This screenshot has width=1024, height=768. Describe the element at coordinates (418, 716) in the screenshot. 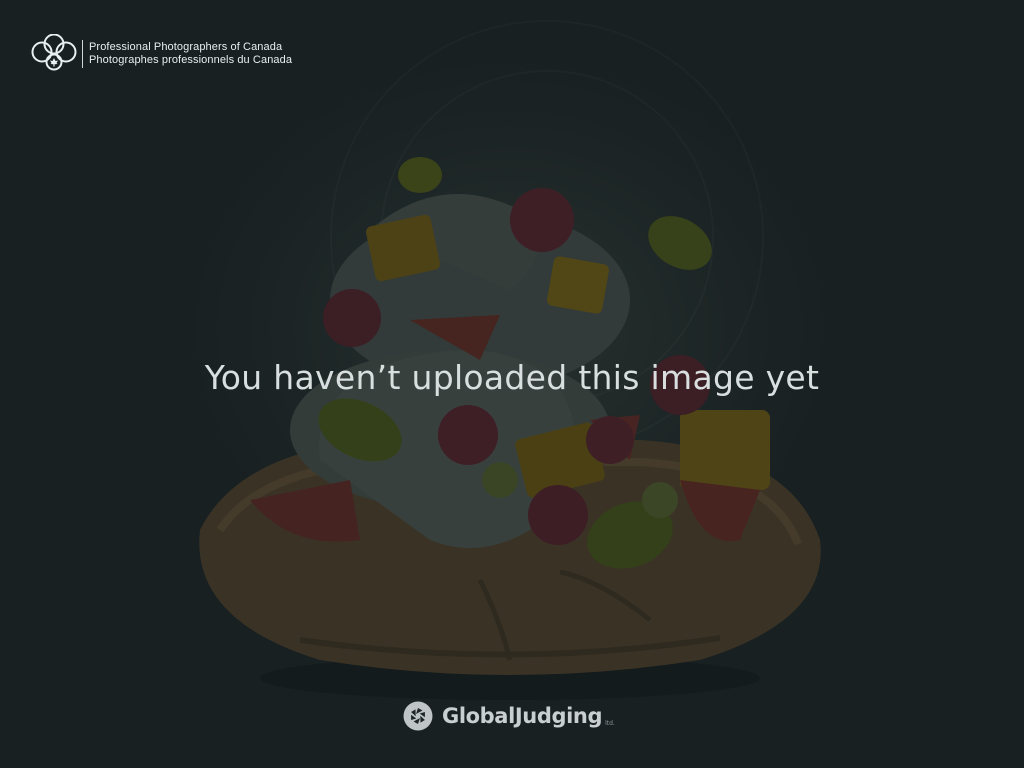

I see `aperture-icon` at that location.